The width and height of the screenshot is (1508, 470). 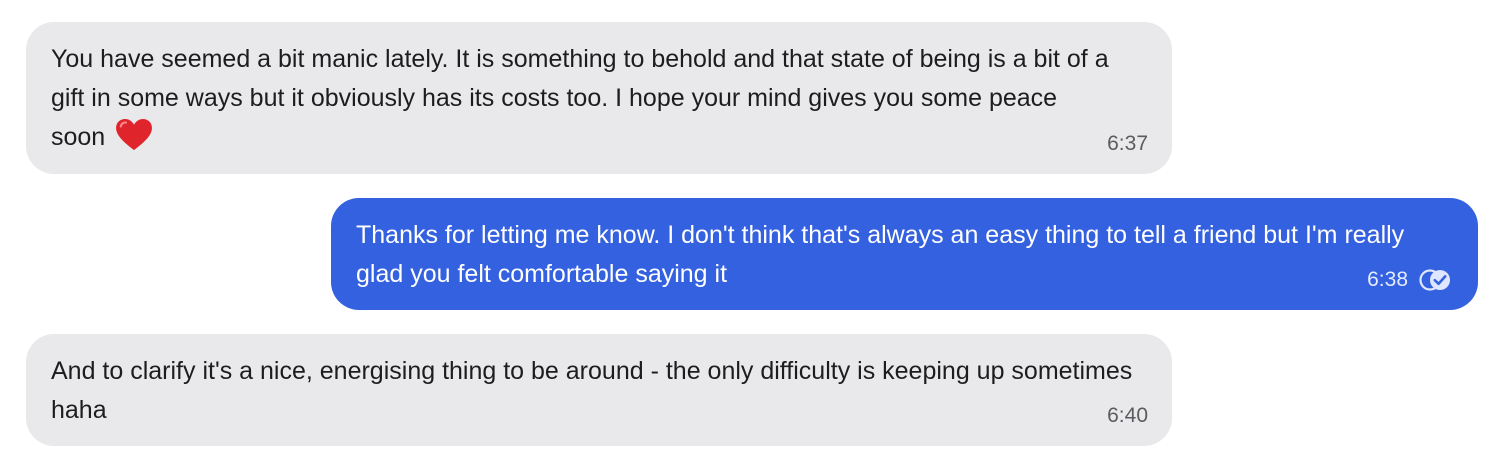 I want to click on message-meta: 6:38, so click(x=1410, y=280).